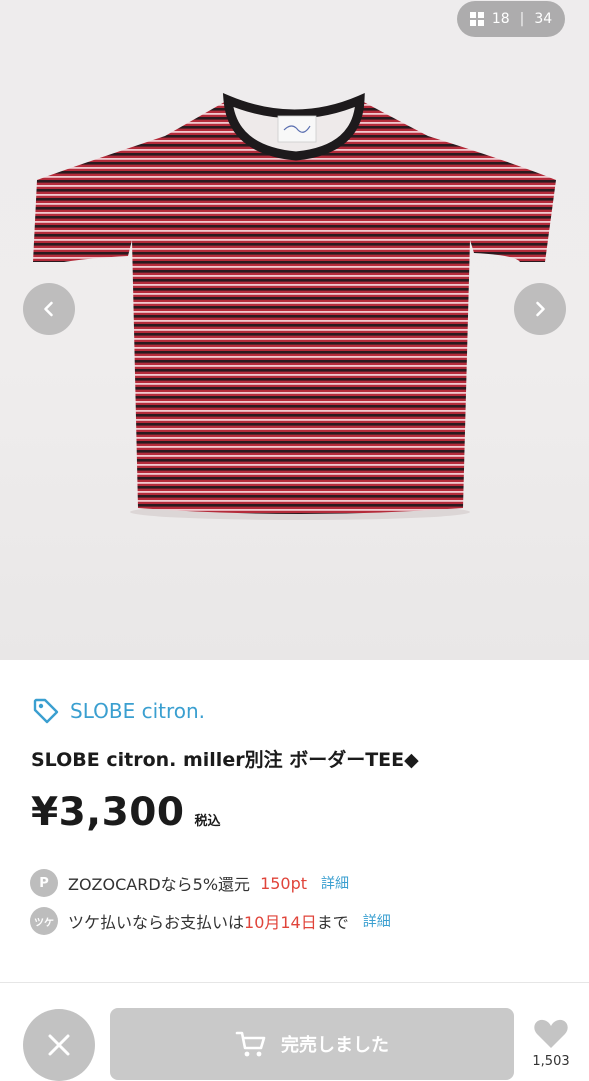 This screenshot has width=589, height=1081. I want to click on cart-icon, so click(250, 1044).